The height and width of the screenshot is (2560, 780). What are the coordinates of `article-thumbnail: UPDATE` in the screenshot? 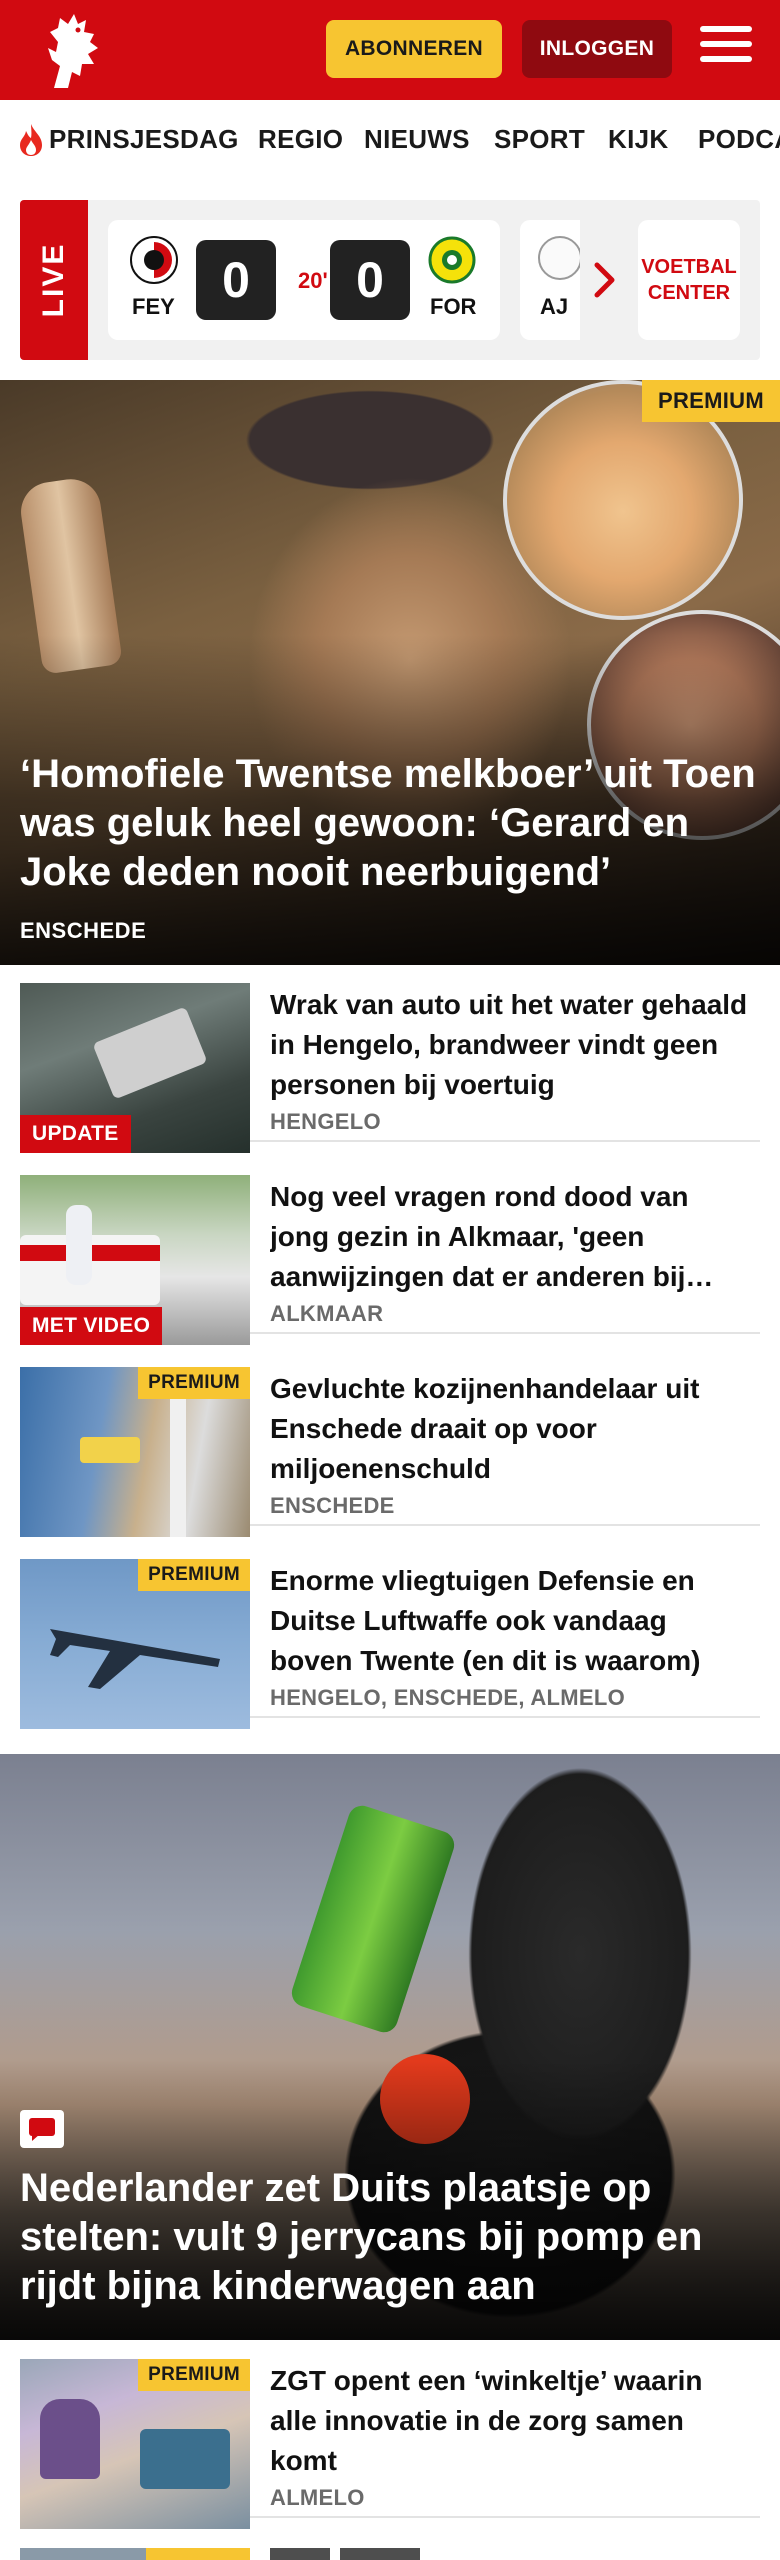 It's located at (135, 1068).